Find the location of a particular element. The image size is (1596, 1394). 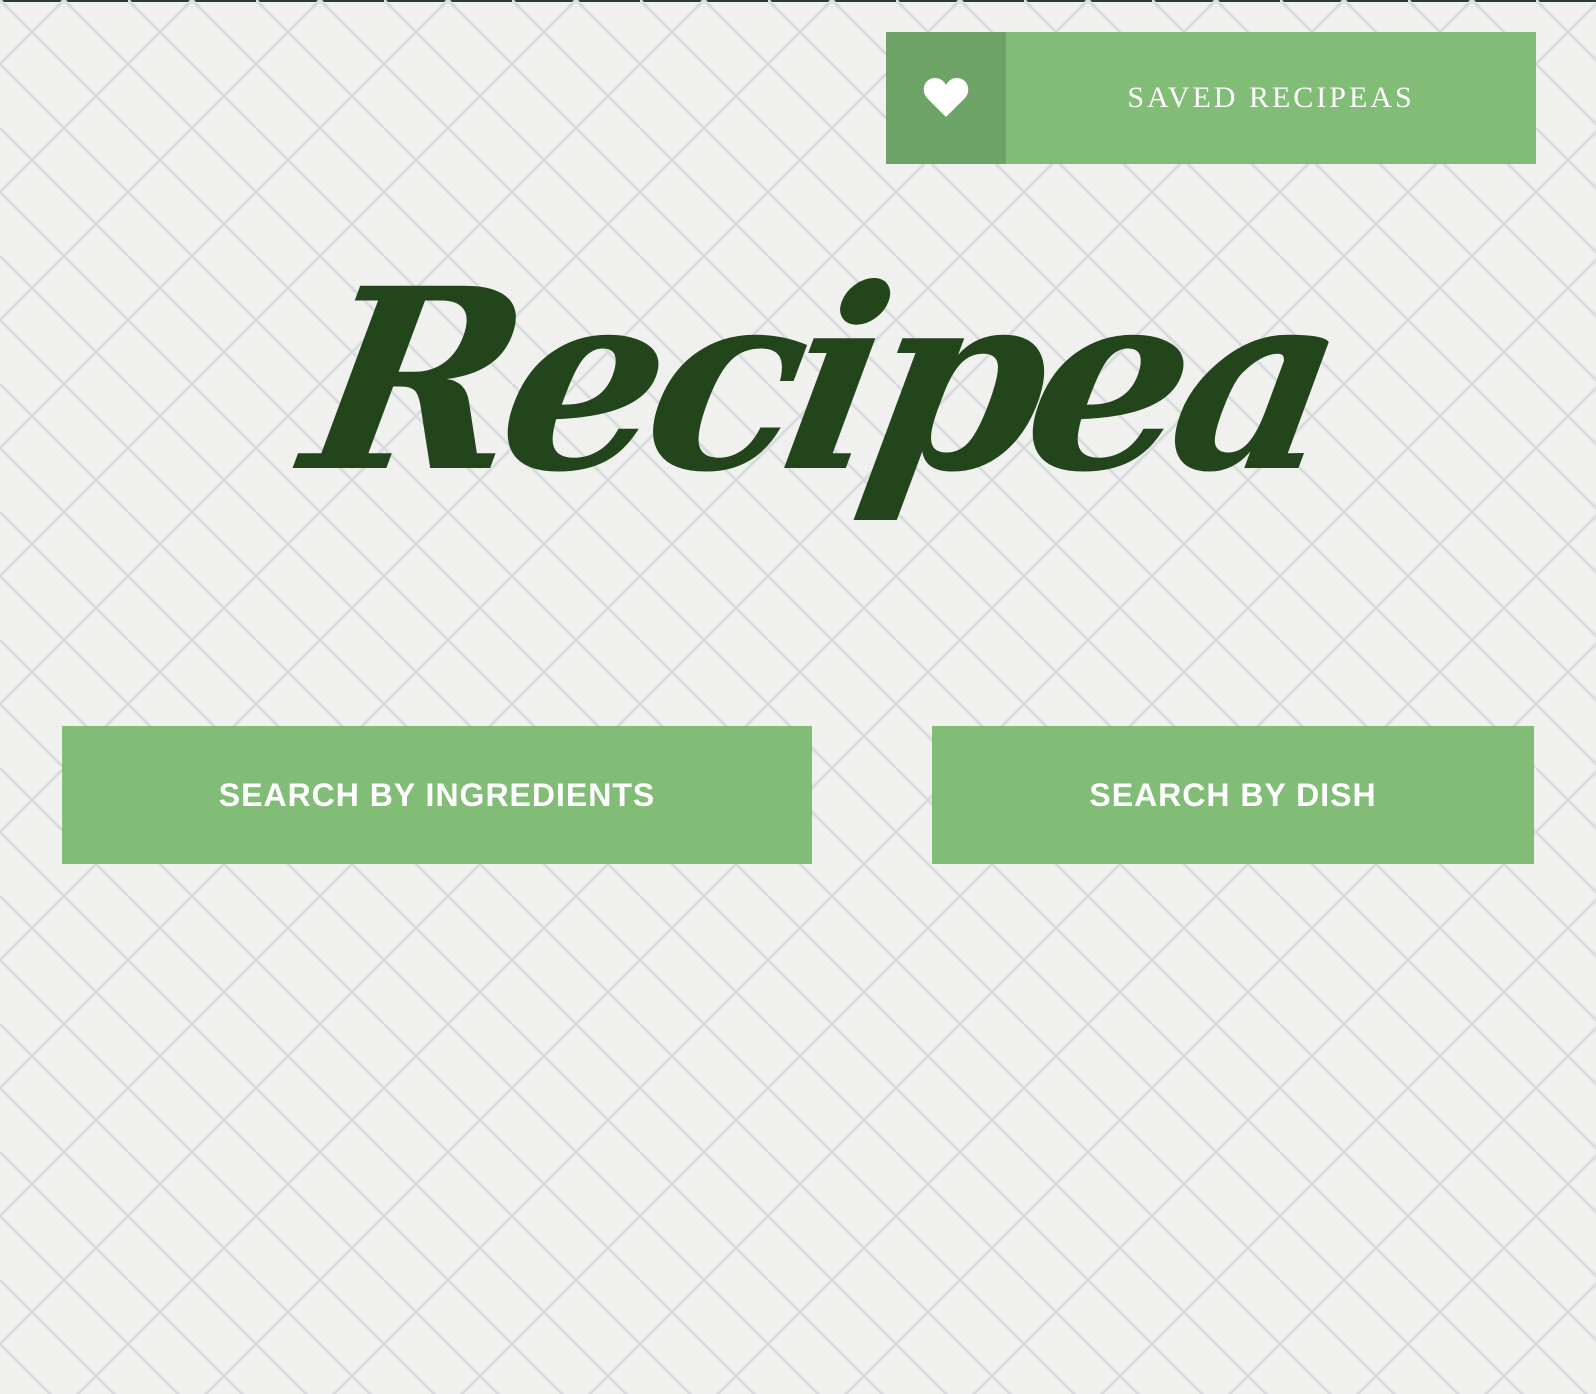

app-logo: Recipea is located at coordinates (820, 380).